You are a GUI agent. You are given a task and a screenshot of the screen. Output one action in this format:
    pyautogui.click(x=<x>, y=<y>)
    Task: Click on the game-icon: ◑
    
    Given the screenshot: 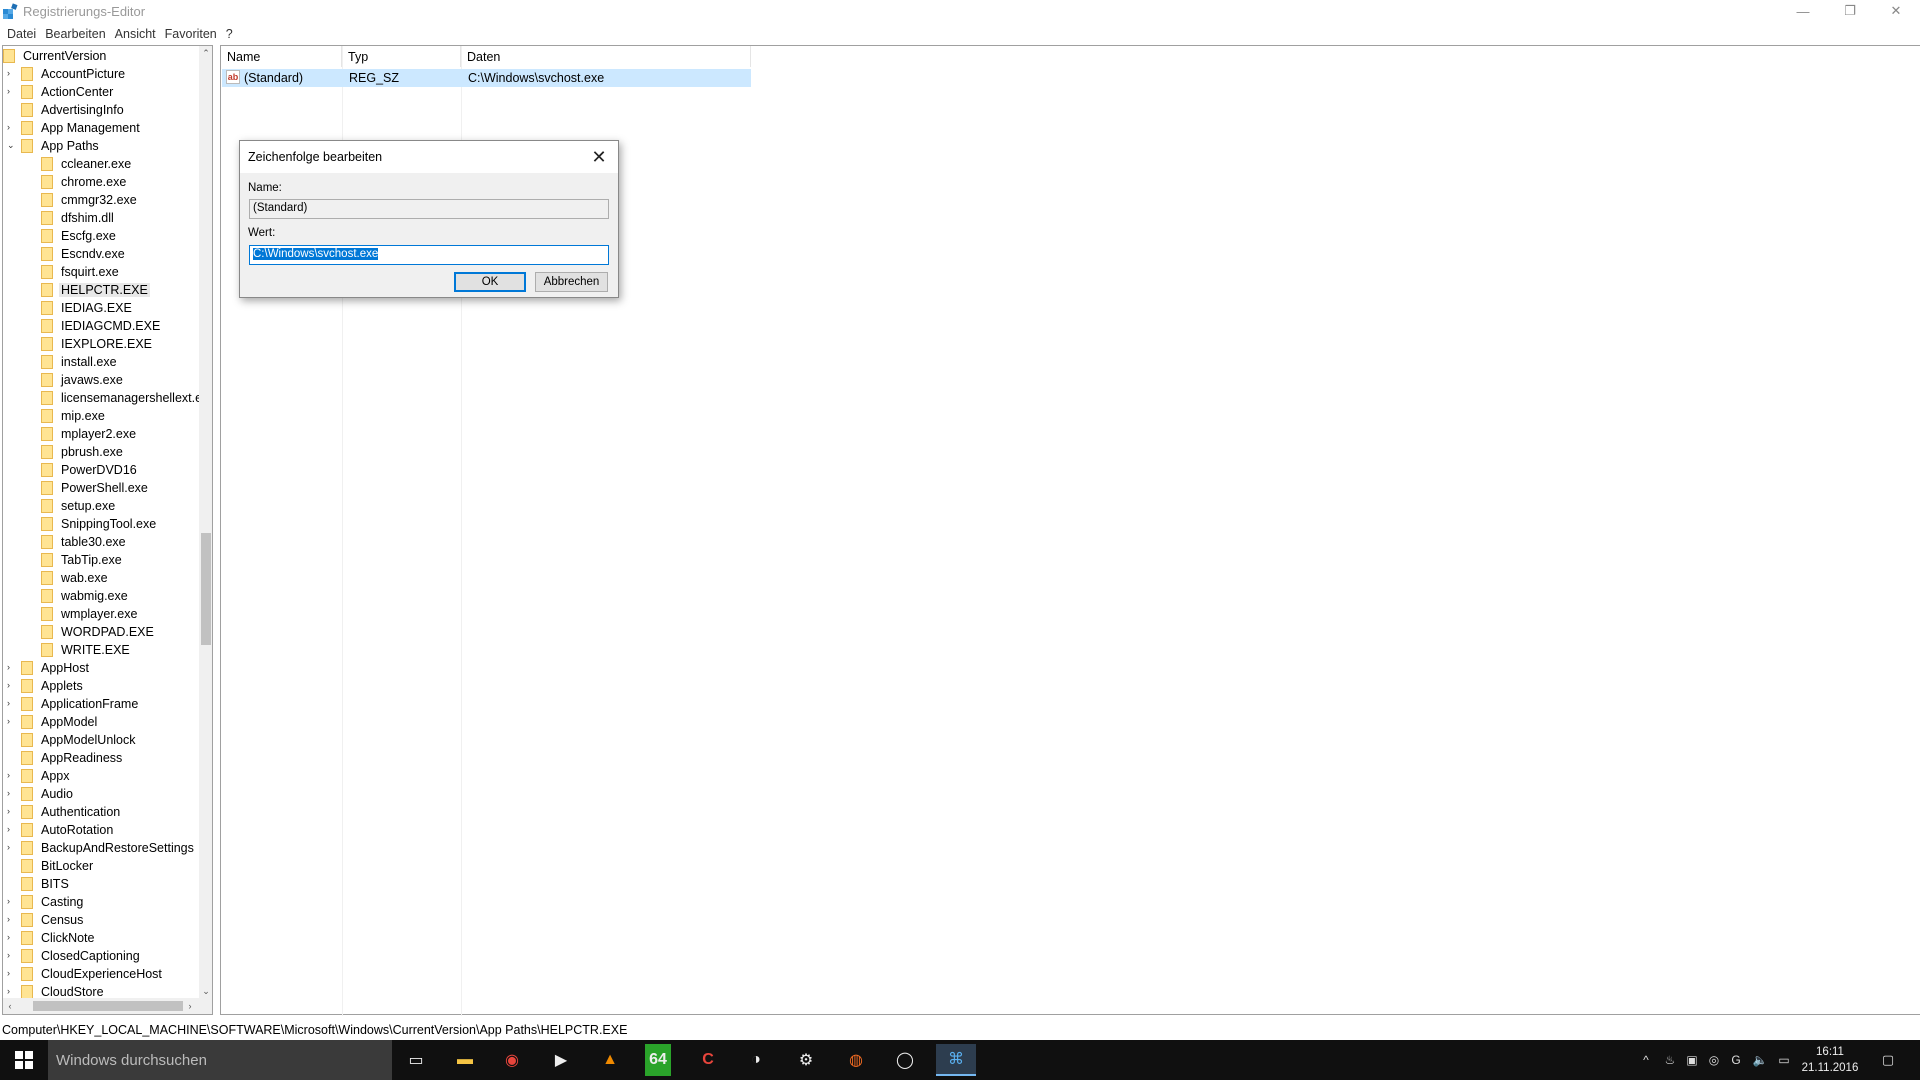 What is the action you would take?
    pyautogui.click(x=756, y=1060)
    